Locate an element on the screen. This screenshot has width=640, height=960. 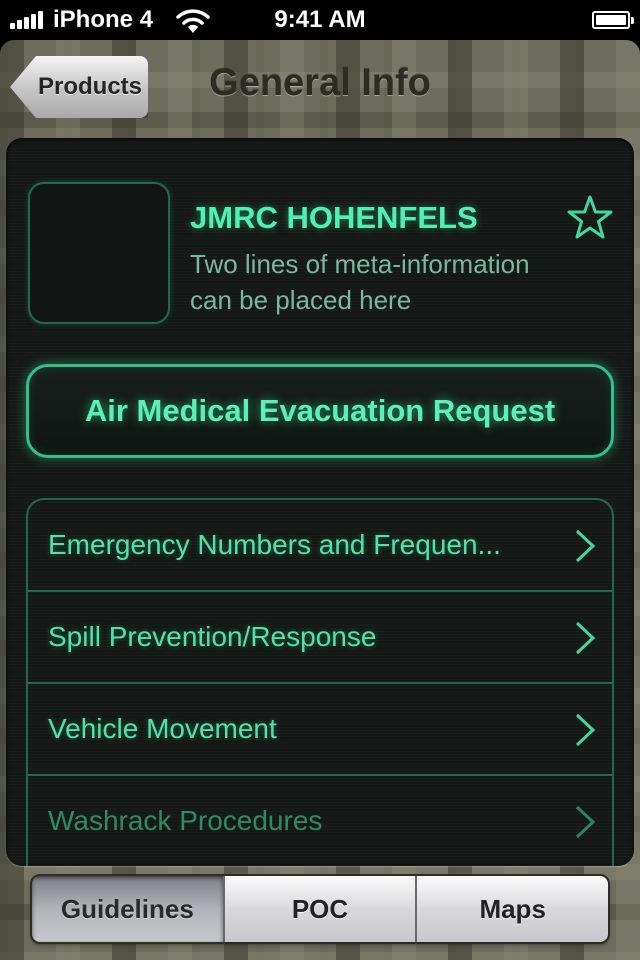
tab-guidelines: Guidelines is located at coordinates (127, 909).